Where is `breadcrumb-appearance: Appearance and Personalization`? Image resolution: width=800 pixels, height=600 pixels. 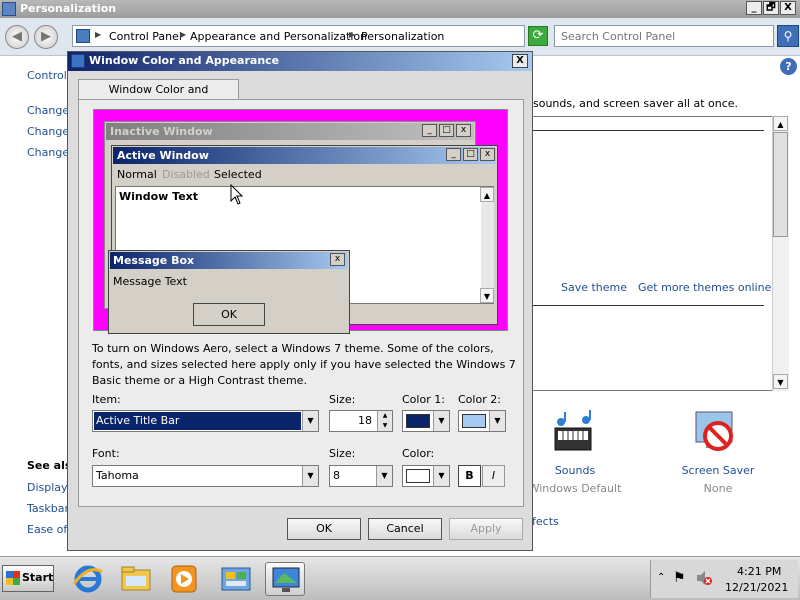
breadcrumb-appearance: Appearance and Personalization is located at coordinates (278, 36).